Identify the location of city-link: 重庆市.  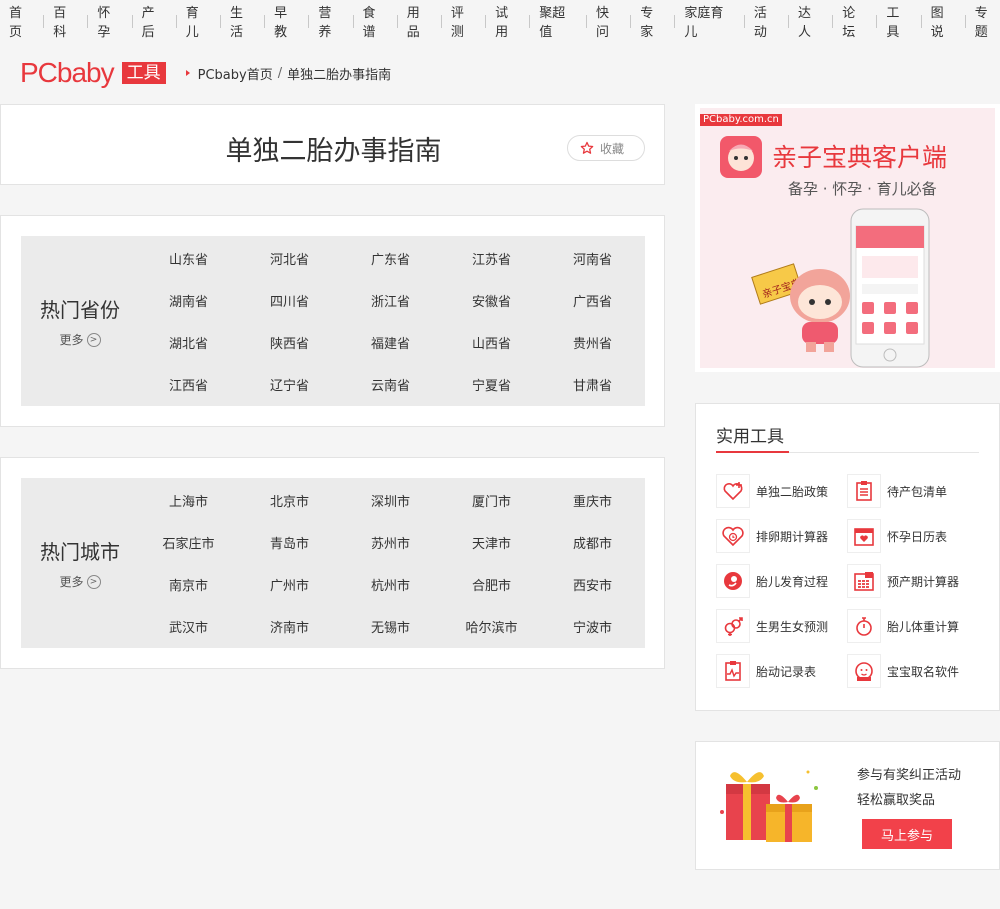
(592, 500).